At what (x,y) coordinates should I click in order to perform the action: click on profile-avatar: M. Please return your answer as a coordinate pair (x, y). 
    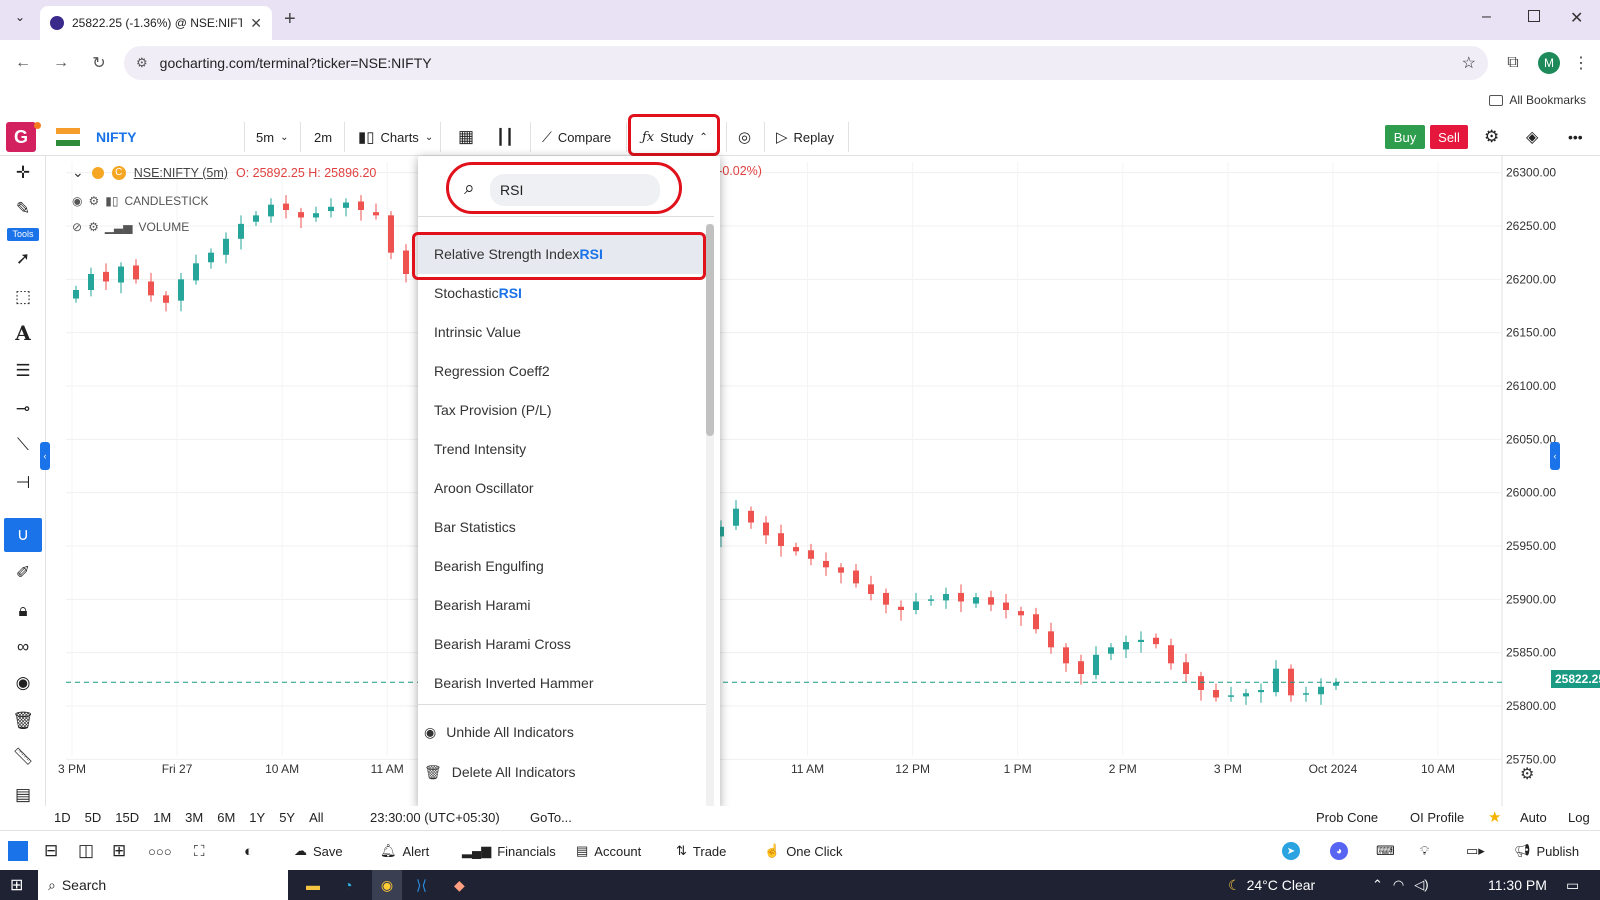
    Looking at the image, I should click on (1549, 63).